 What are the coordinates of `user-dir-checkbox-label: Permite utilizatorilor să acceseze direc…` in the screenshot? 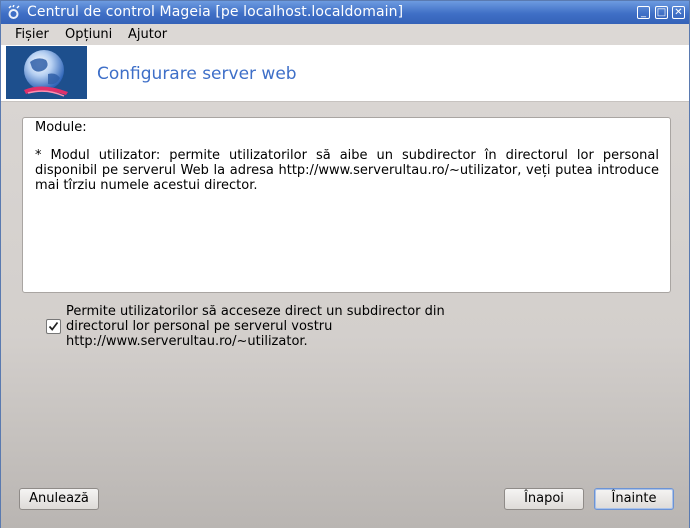 It's located at (256, 326).